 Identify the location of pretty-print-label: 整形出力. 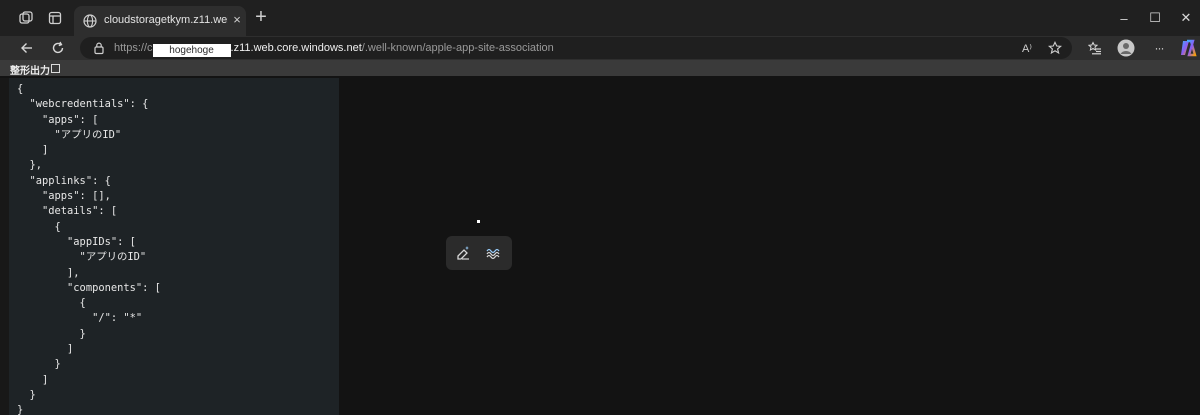
(30, 71).